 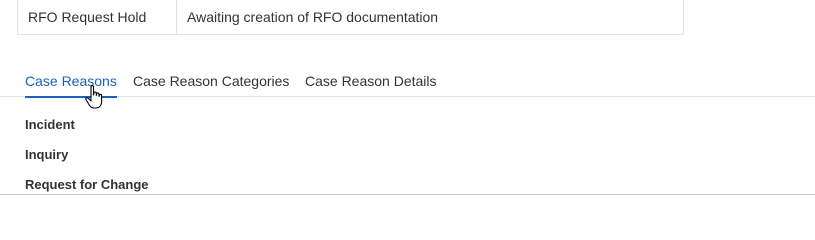 I want to click on status-description-cell: Awaiting creation of RFO documentation, so click(x=313, y=16).